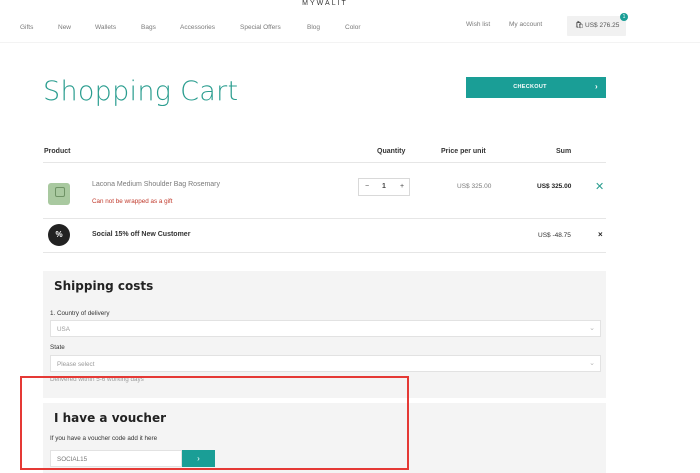 This screenshot has height=473, width=700. What do you see at coordinates (402, 186) in the screenshot?
I see `quantity-increase-button: +` at bounding box center [402, 186].